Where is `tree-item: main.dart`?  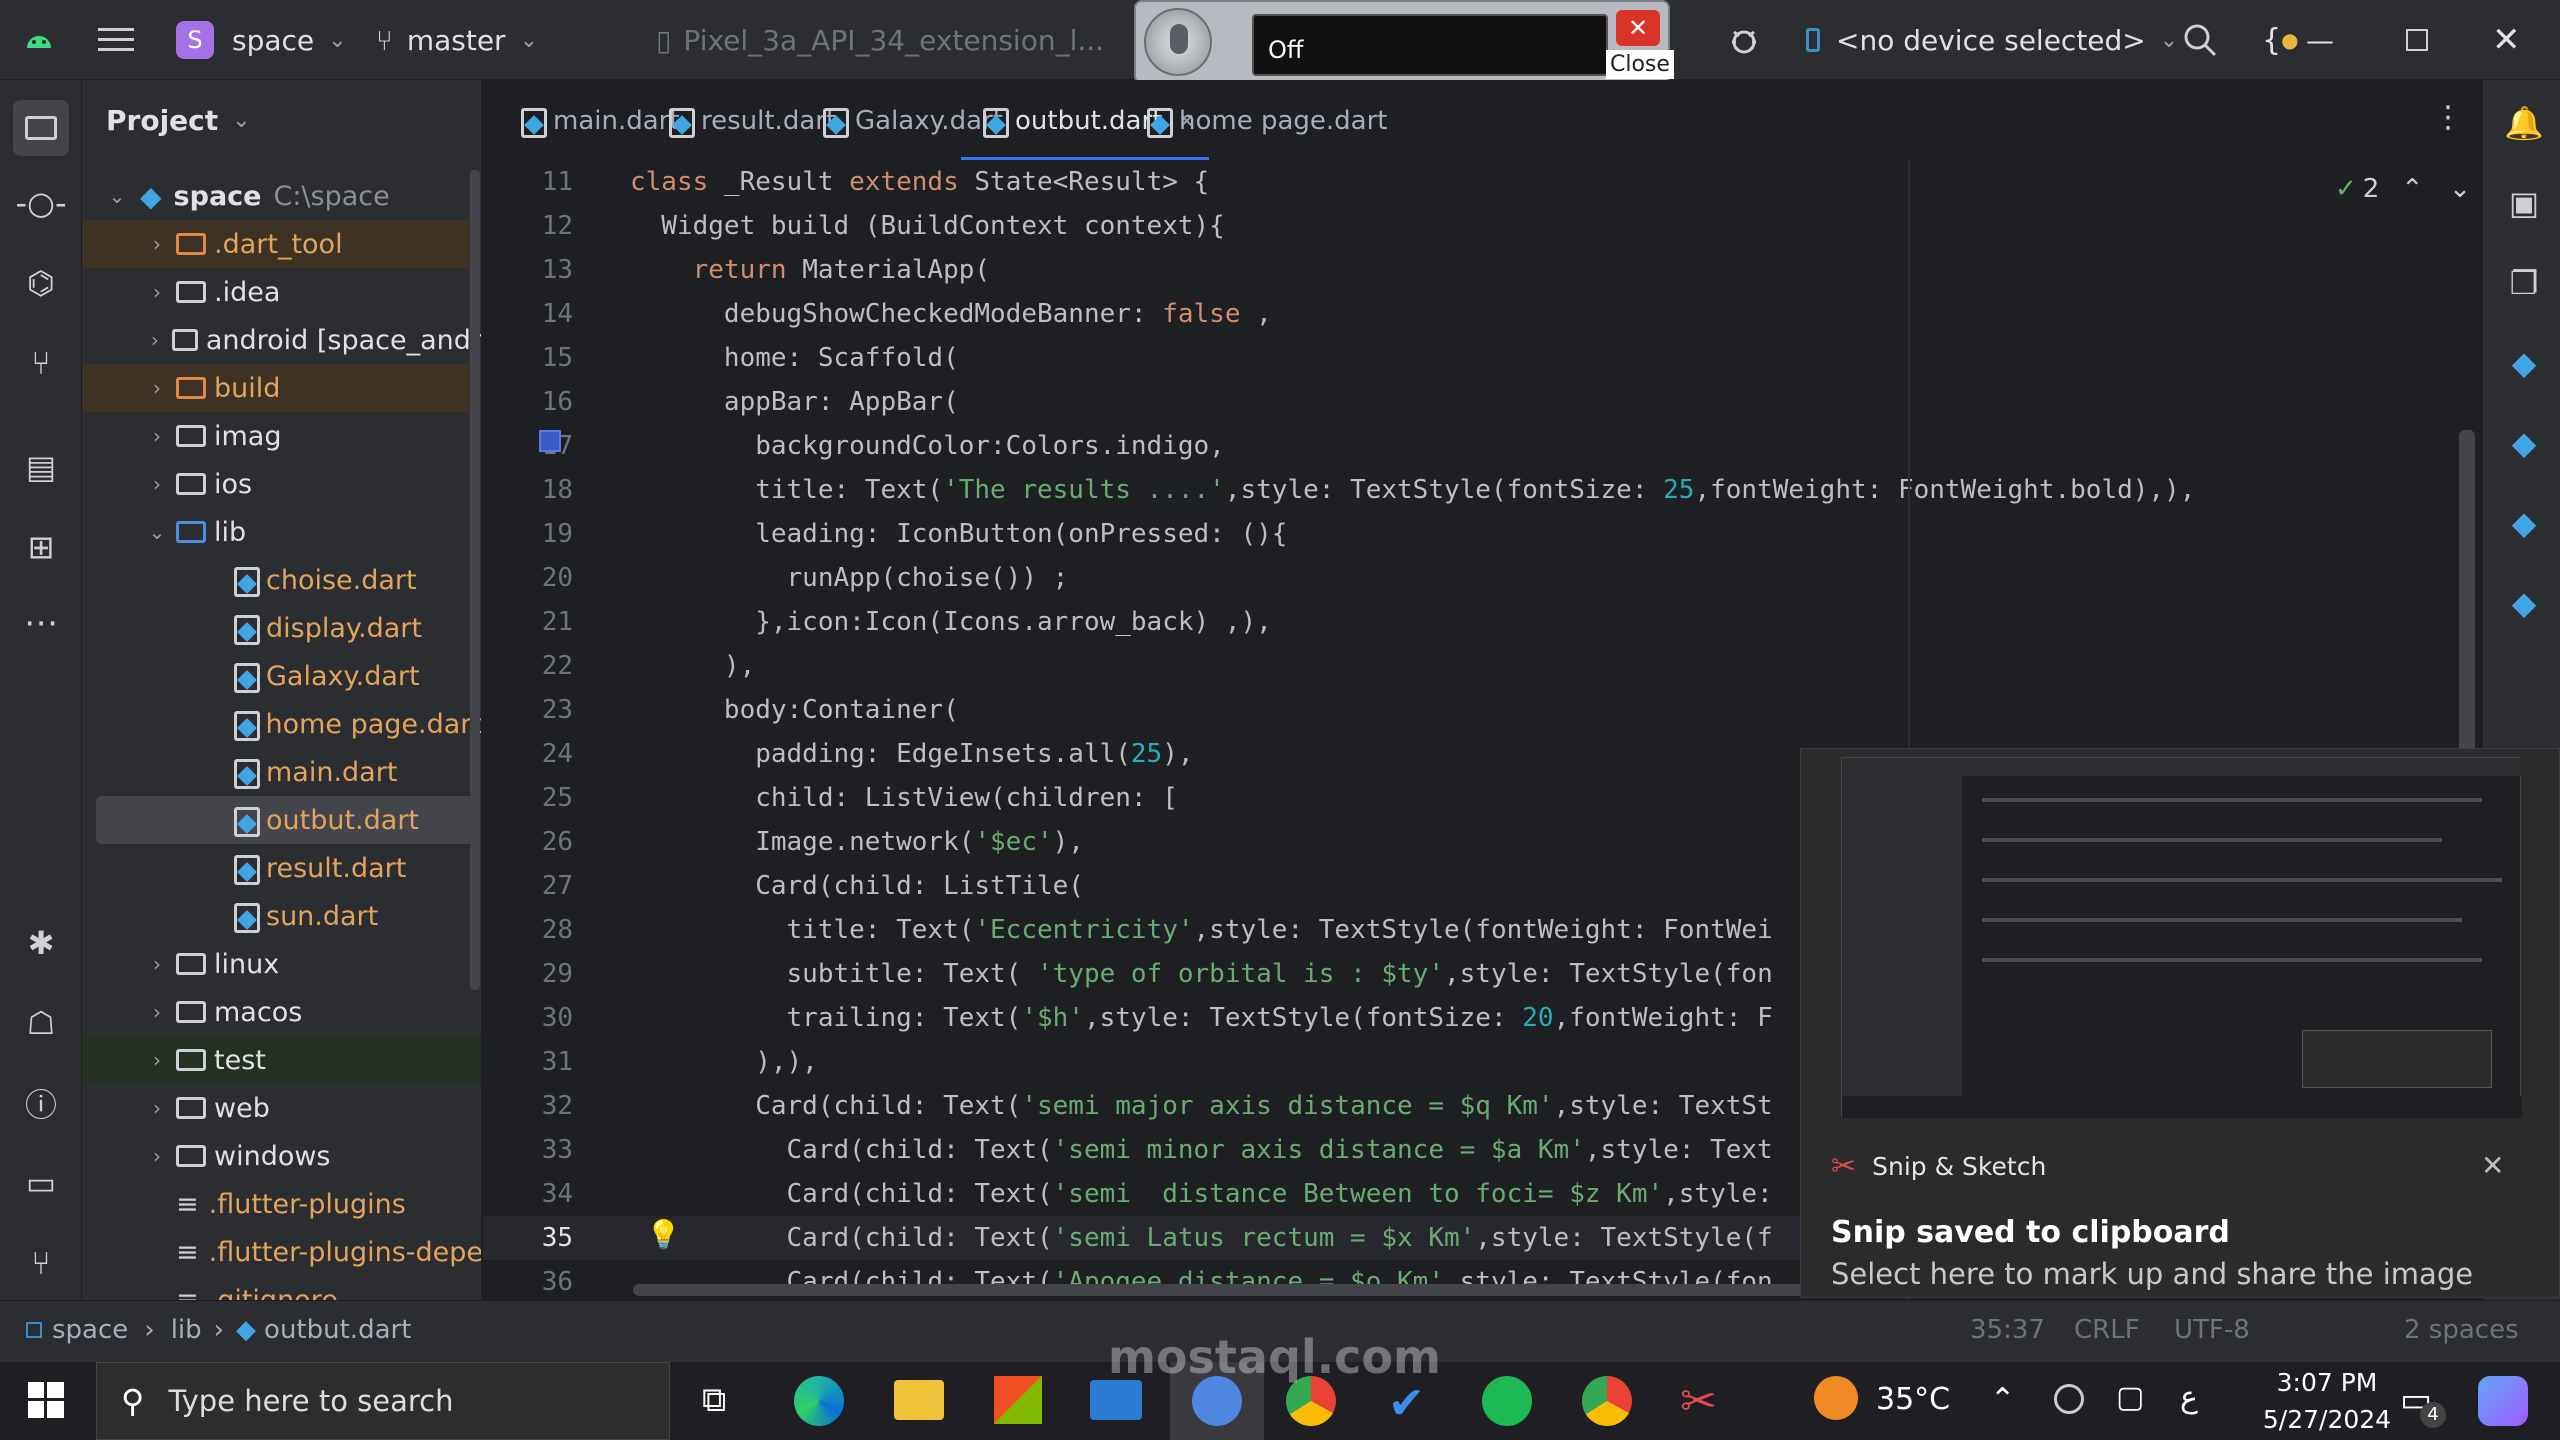 tree-item: main.dart is located at coordinates (281, 772).